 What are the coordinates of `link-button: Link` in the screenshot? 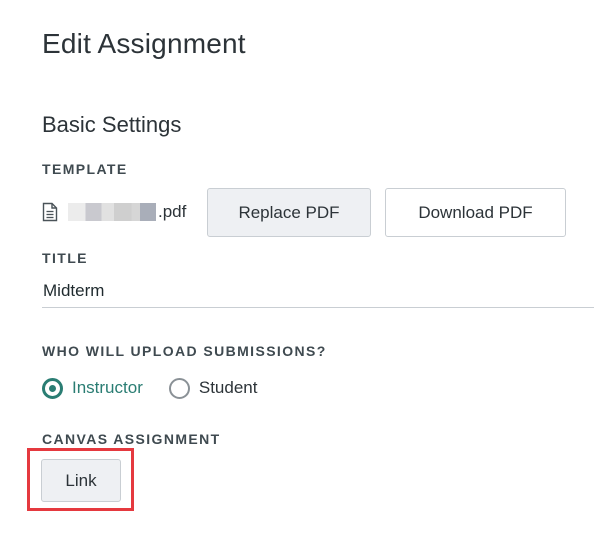 It's located at (81, 480).